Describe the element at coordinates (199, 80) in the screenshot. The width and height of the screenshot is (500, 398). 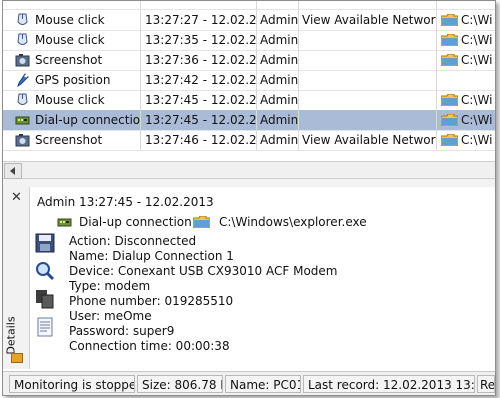
I see `event-time: 13:27:42 - 12.02.2013` at that location.